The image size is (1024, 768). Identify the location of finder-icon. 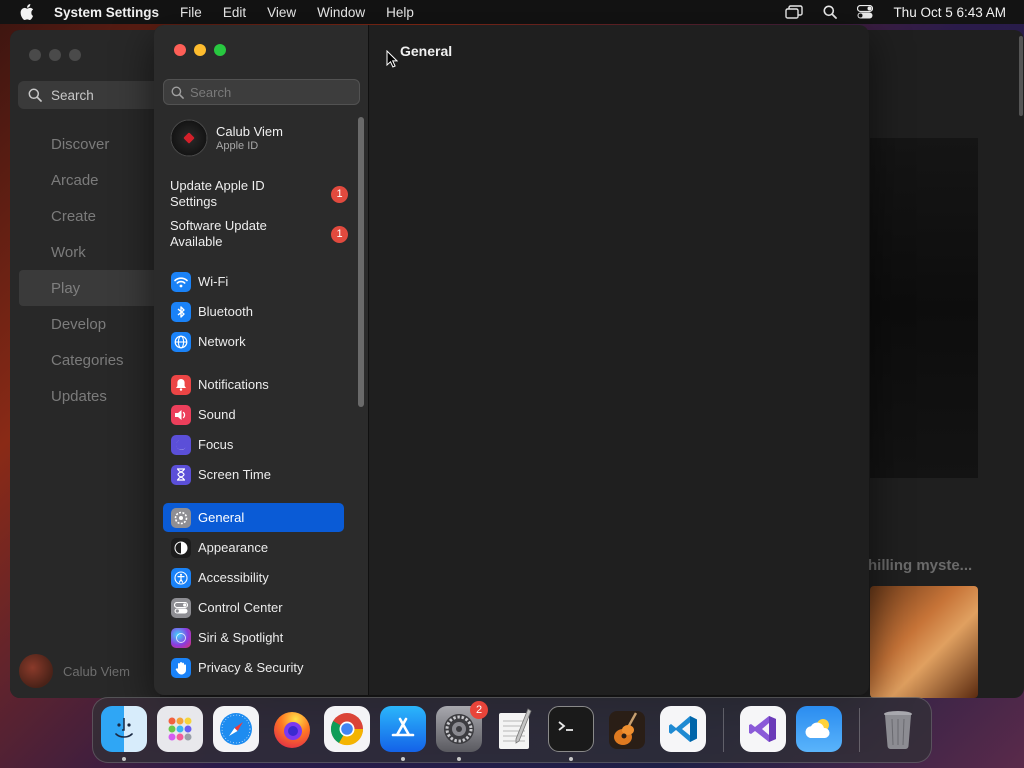
(124, 729).